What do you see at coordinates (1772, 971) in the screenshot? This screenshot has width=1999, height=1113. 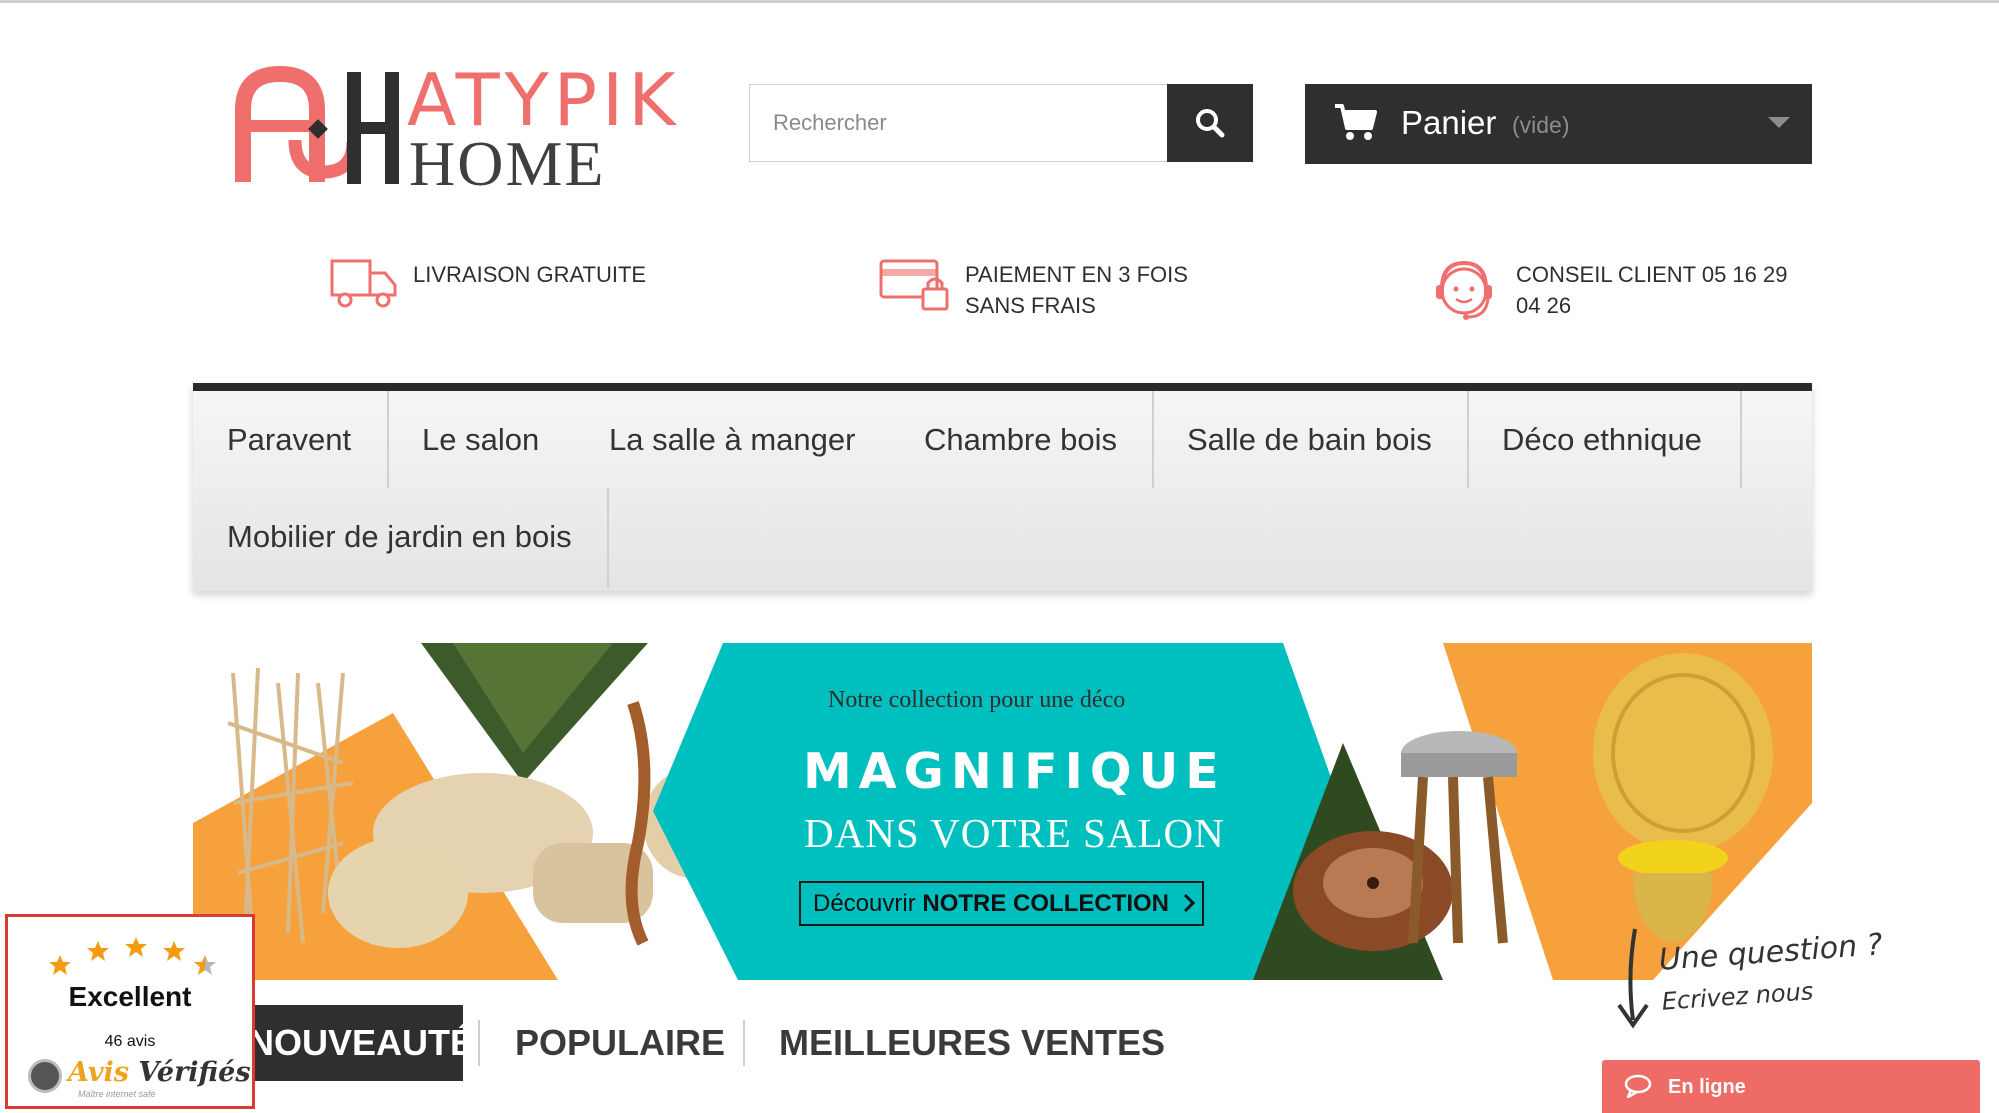 I see `question-note: Une question ? Ecrivez nous` at bounding box center [1772, 971].